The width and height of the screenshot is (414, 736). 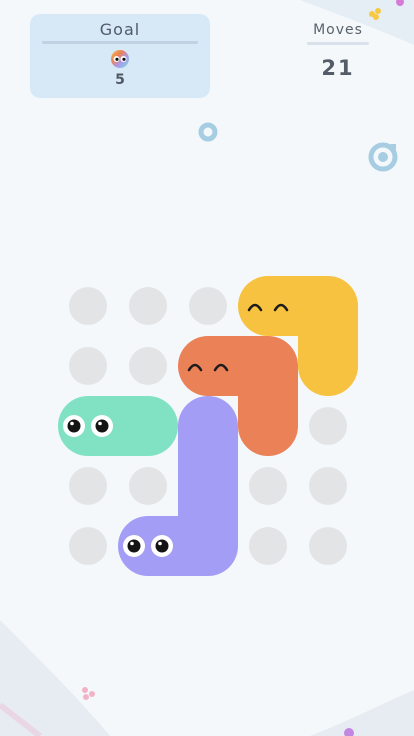 I want to click on green-blob, so click(x=118, y=426).